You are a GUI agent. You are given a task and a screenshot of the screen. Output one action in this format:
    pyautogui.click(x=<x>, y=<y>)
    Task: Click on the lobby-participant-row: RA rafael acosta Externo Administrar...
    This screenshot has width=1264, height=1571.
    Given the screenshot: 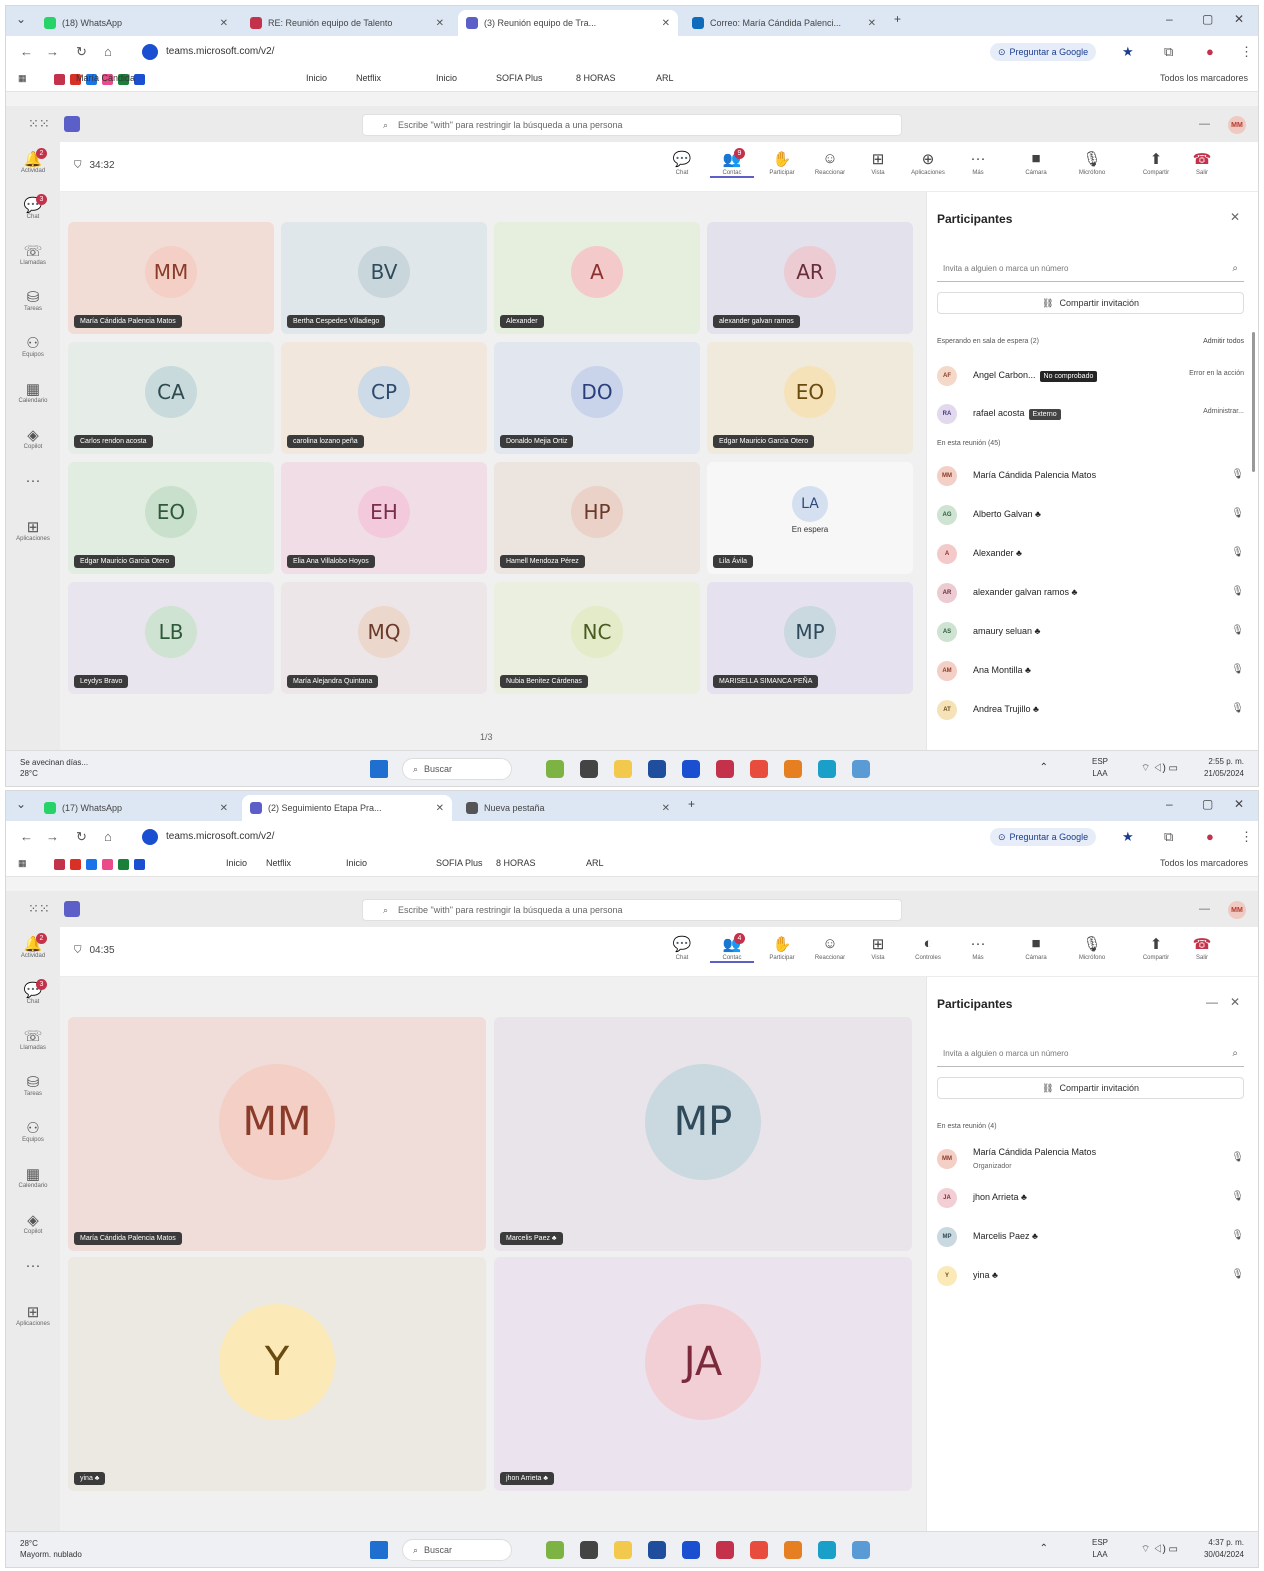 What is the action you would take?
    pyautogui.click(x=1090, y=413)
    